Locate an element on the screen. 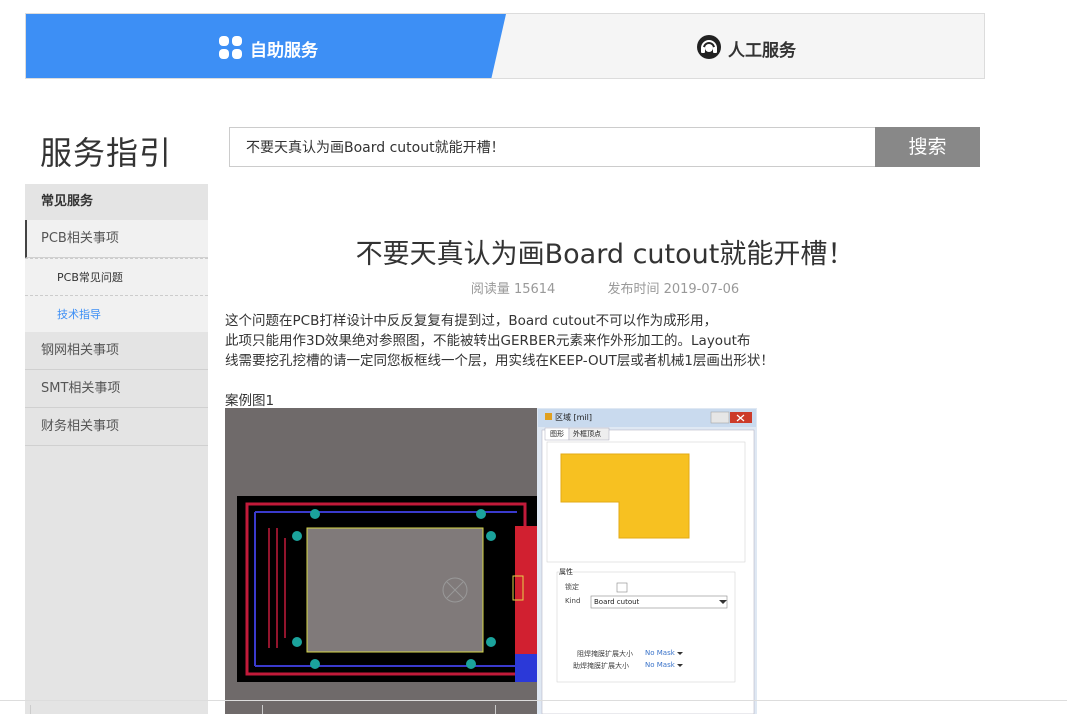 This screenshot has height=714, width=1067. dialog-props-label: 属性 is located at coordinates (566, 572).